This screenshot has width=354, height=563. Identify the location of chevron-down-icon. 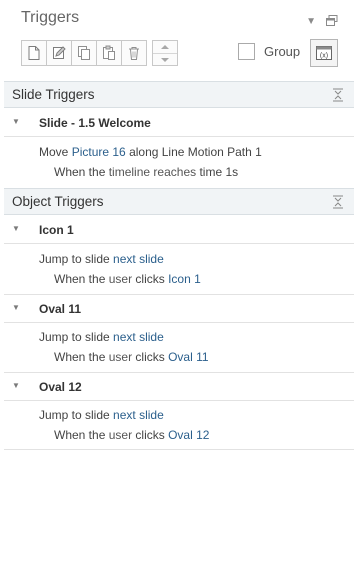
(165, 60).